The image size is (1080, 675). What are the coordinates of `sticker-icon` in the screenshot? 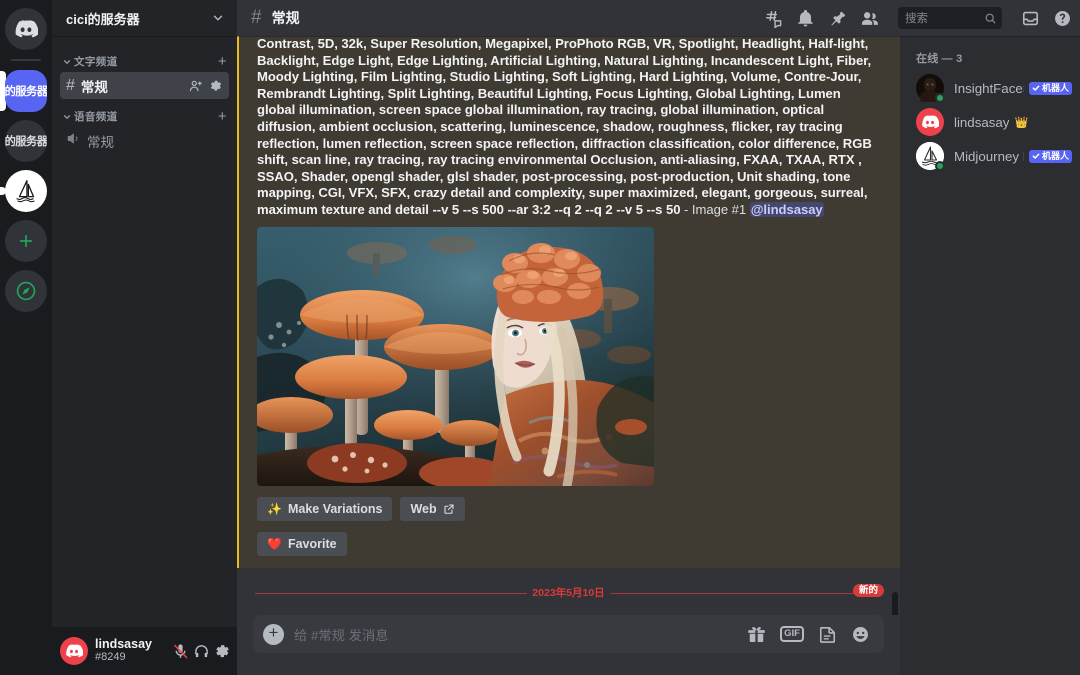 It's located at (827, 634).